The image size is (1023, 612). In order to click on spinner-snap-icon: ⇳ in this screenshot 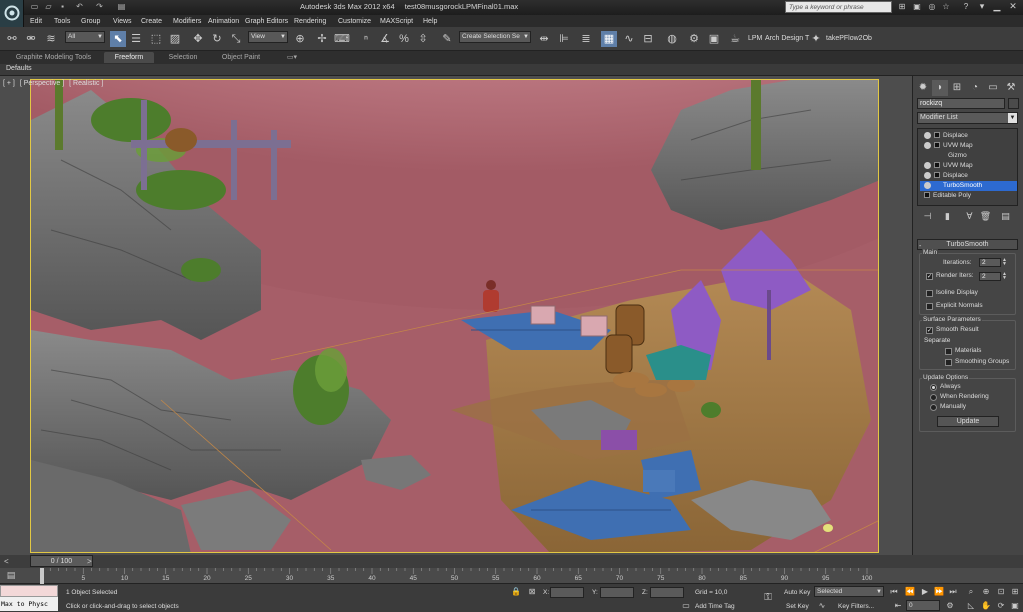, I will do `click(423, 39)`.